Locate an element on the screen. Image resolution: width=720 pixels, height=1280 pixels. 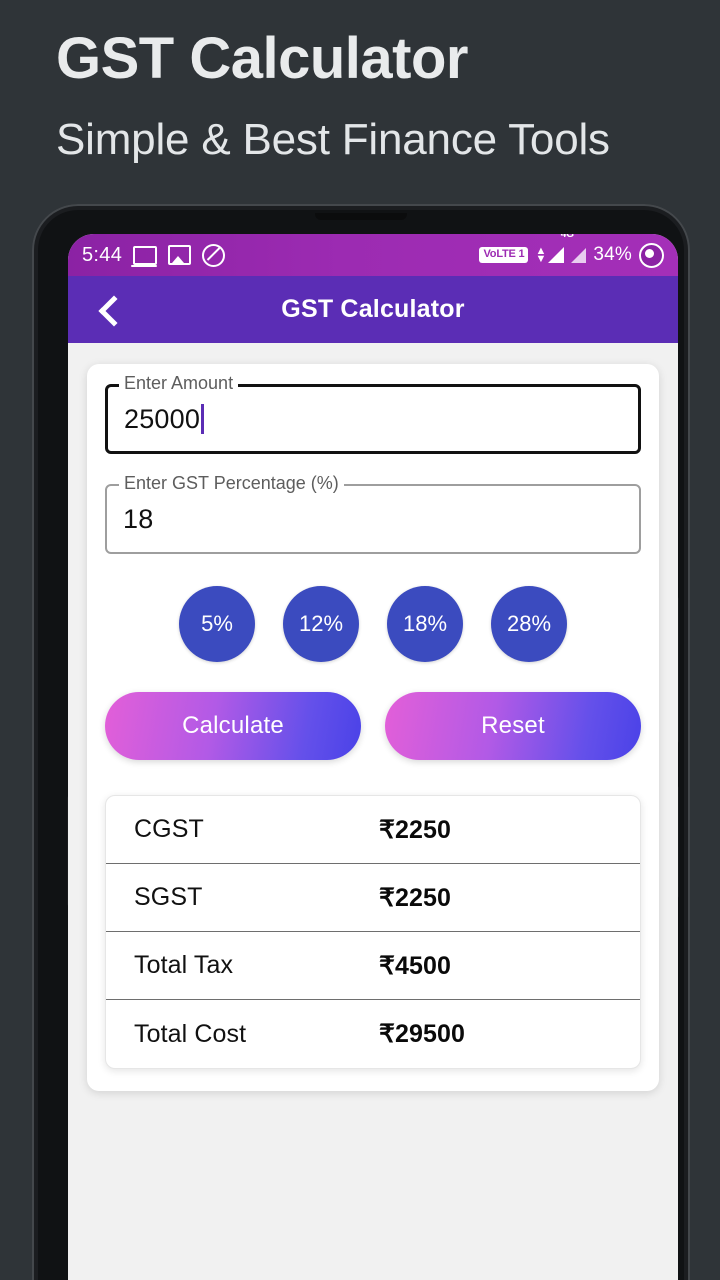
calculate-button: Calculate is located at coordinates (233, 726).